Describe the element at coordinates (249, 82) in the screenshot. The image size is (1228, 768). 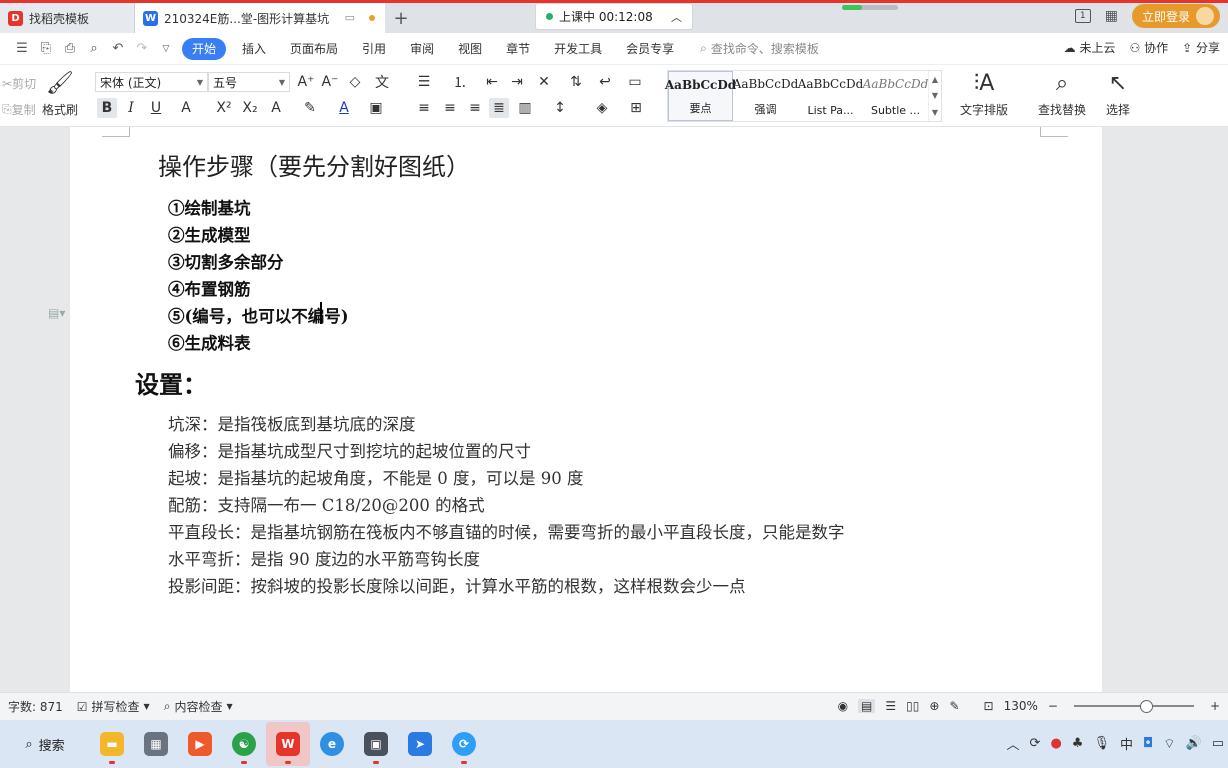
I see `font-size-select: 五号 ▼` at that location.